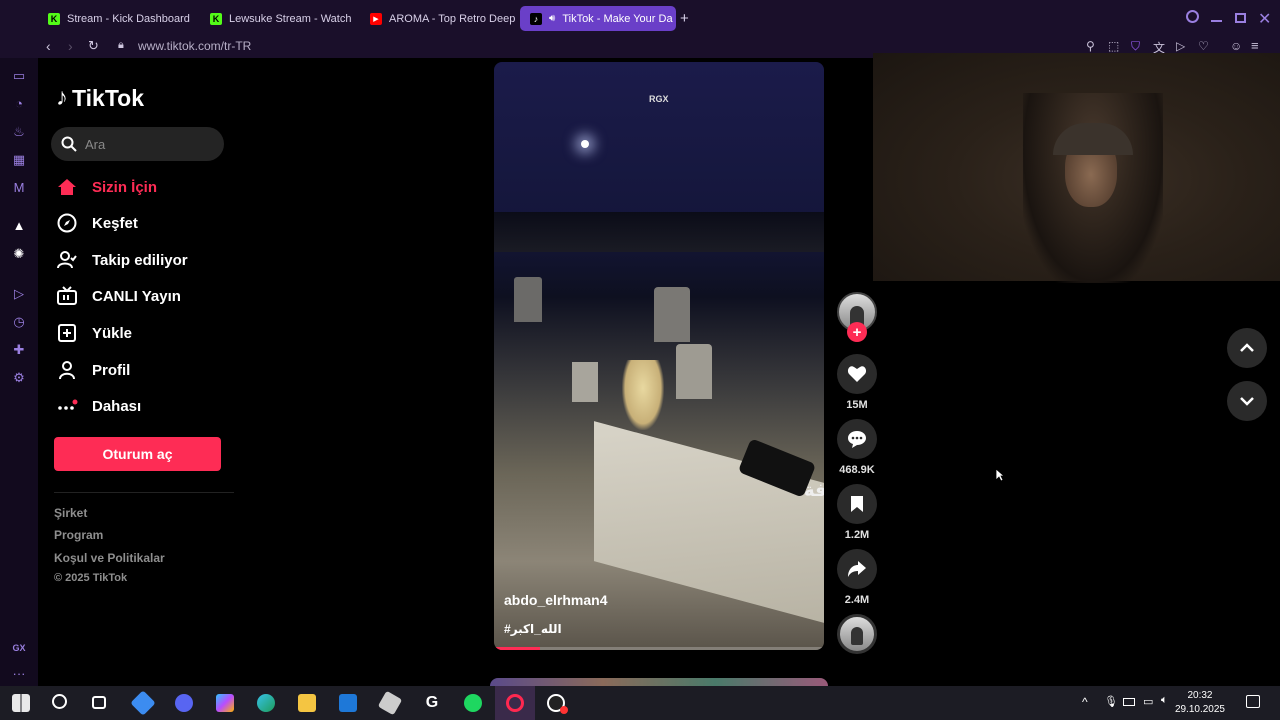 The width and height of the screenshot is (1280, 720). What do you see at coordinates (1203, 46) in the screenshot?
I see `heart-bookmark-icon: ♡` at bounding box center [1203, 46].